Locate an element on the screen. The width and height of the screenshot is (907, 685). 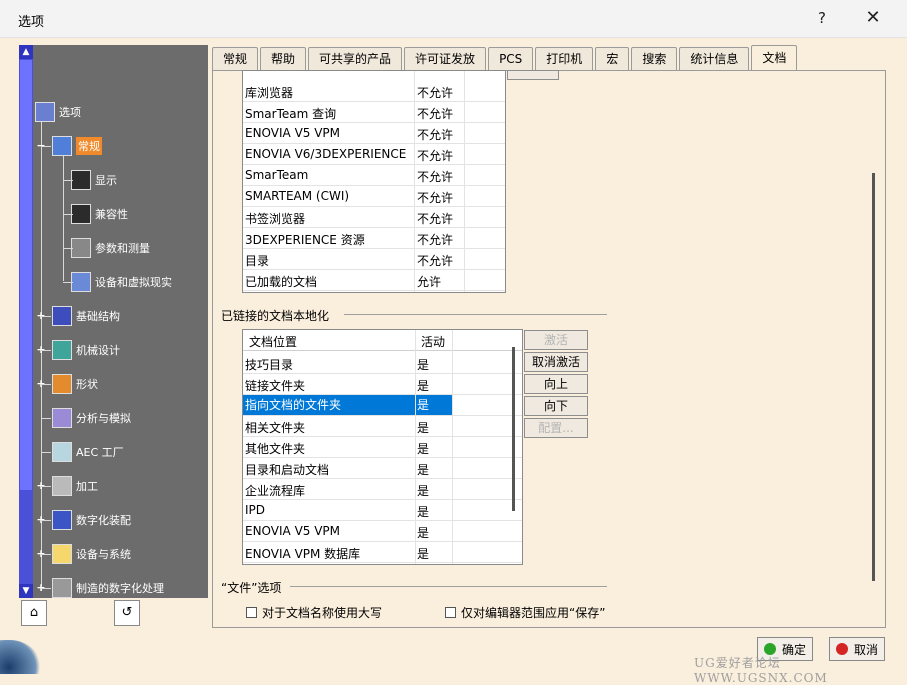
scroll-down-icon: ▼ is located at coordinates (26, 591).